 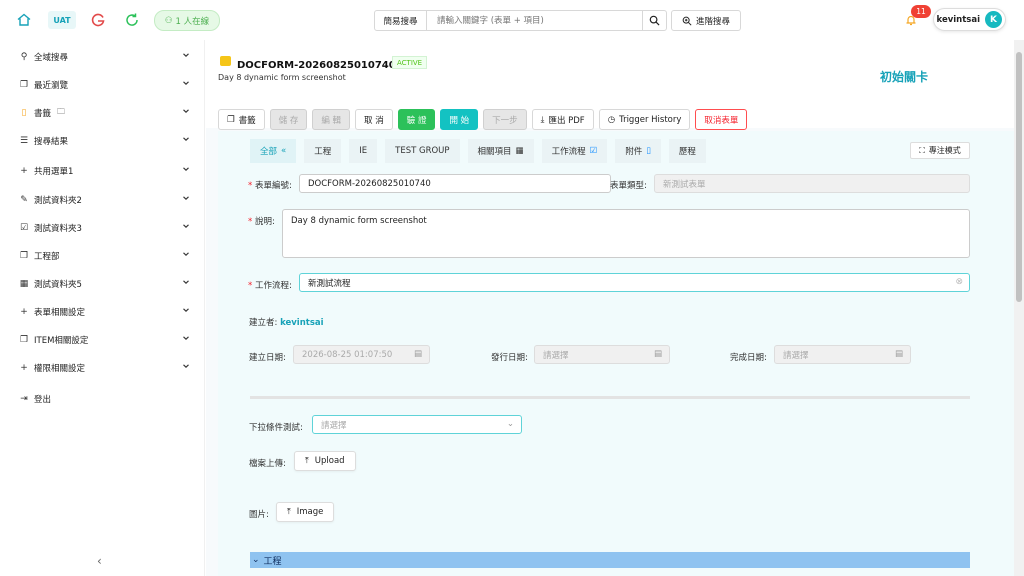 I want to click on tab-engineering: 工程, so click(x=323, y=151).